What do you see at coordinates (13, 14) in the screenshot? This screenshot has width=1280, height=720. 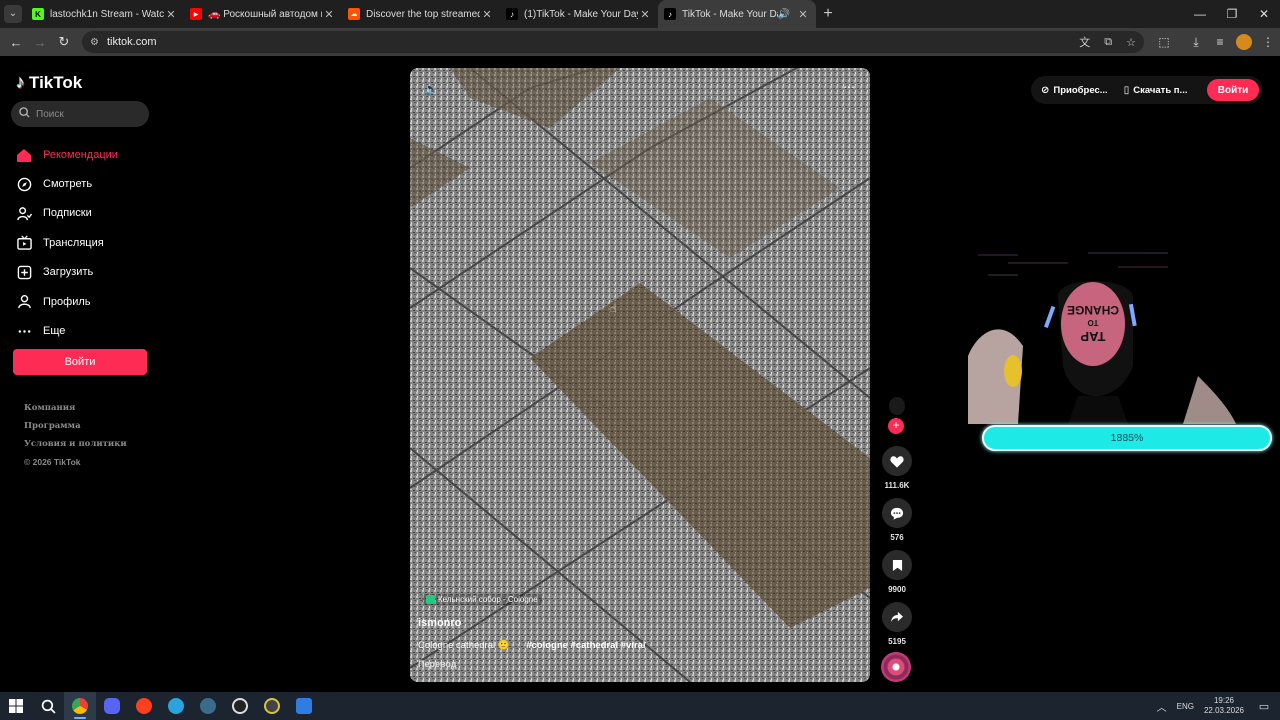 I see `tab-search-button: ⌄` at bounding box center [13, 14].